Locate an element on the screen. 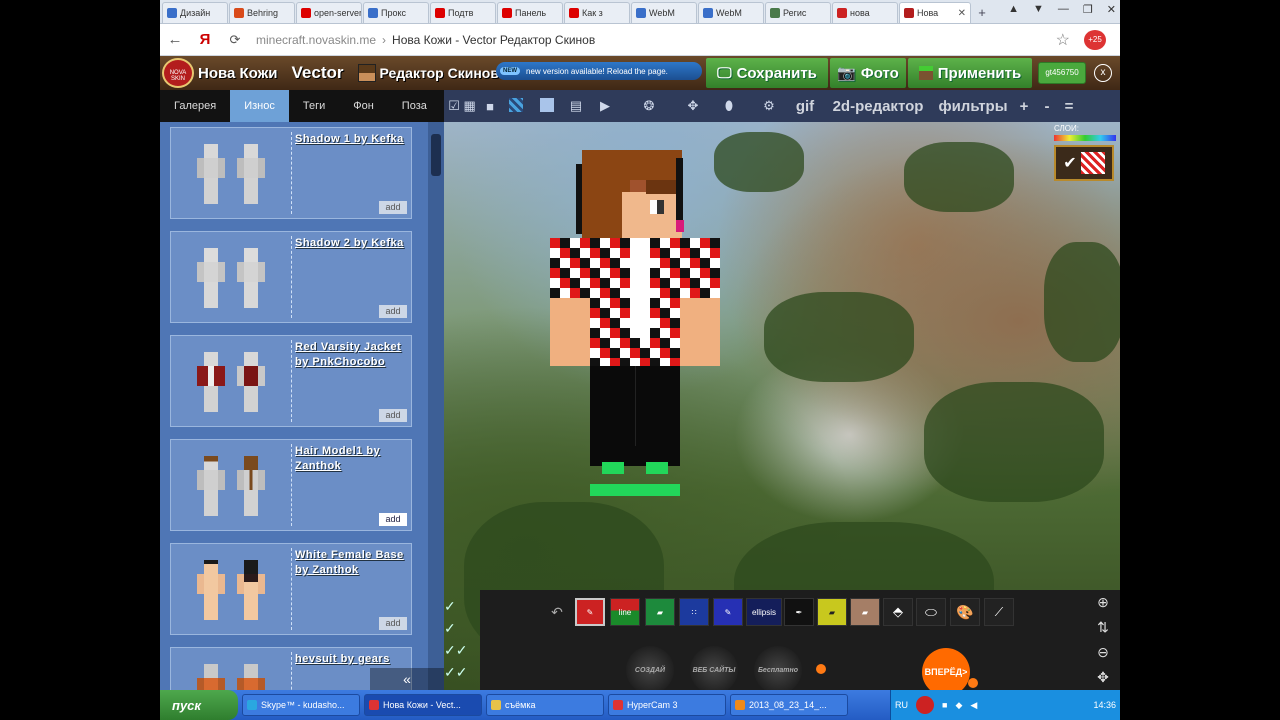 This screenshot has height=720, width=1280. minimize-button: — is located at coordinates (1063, 9).